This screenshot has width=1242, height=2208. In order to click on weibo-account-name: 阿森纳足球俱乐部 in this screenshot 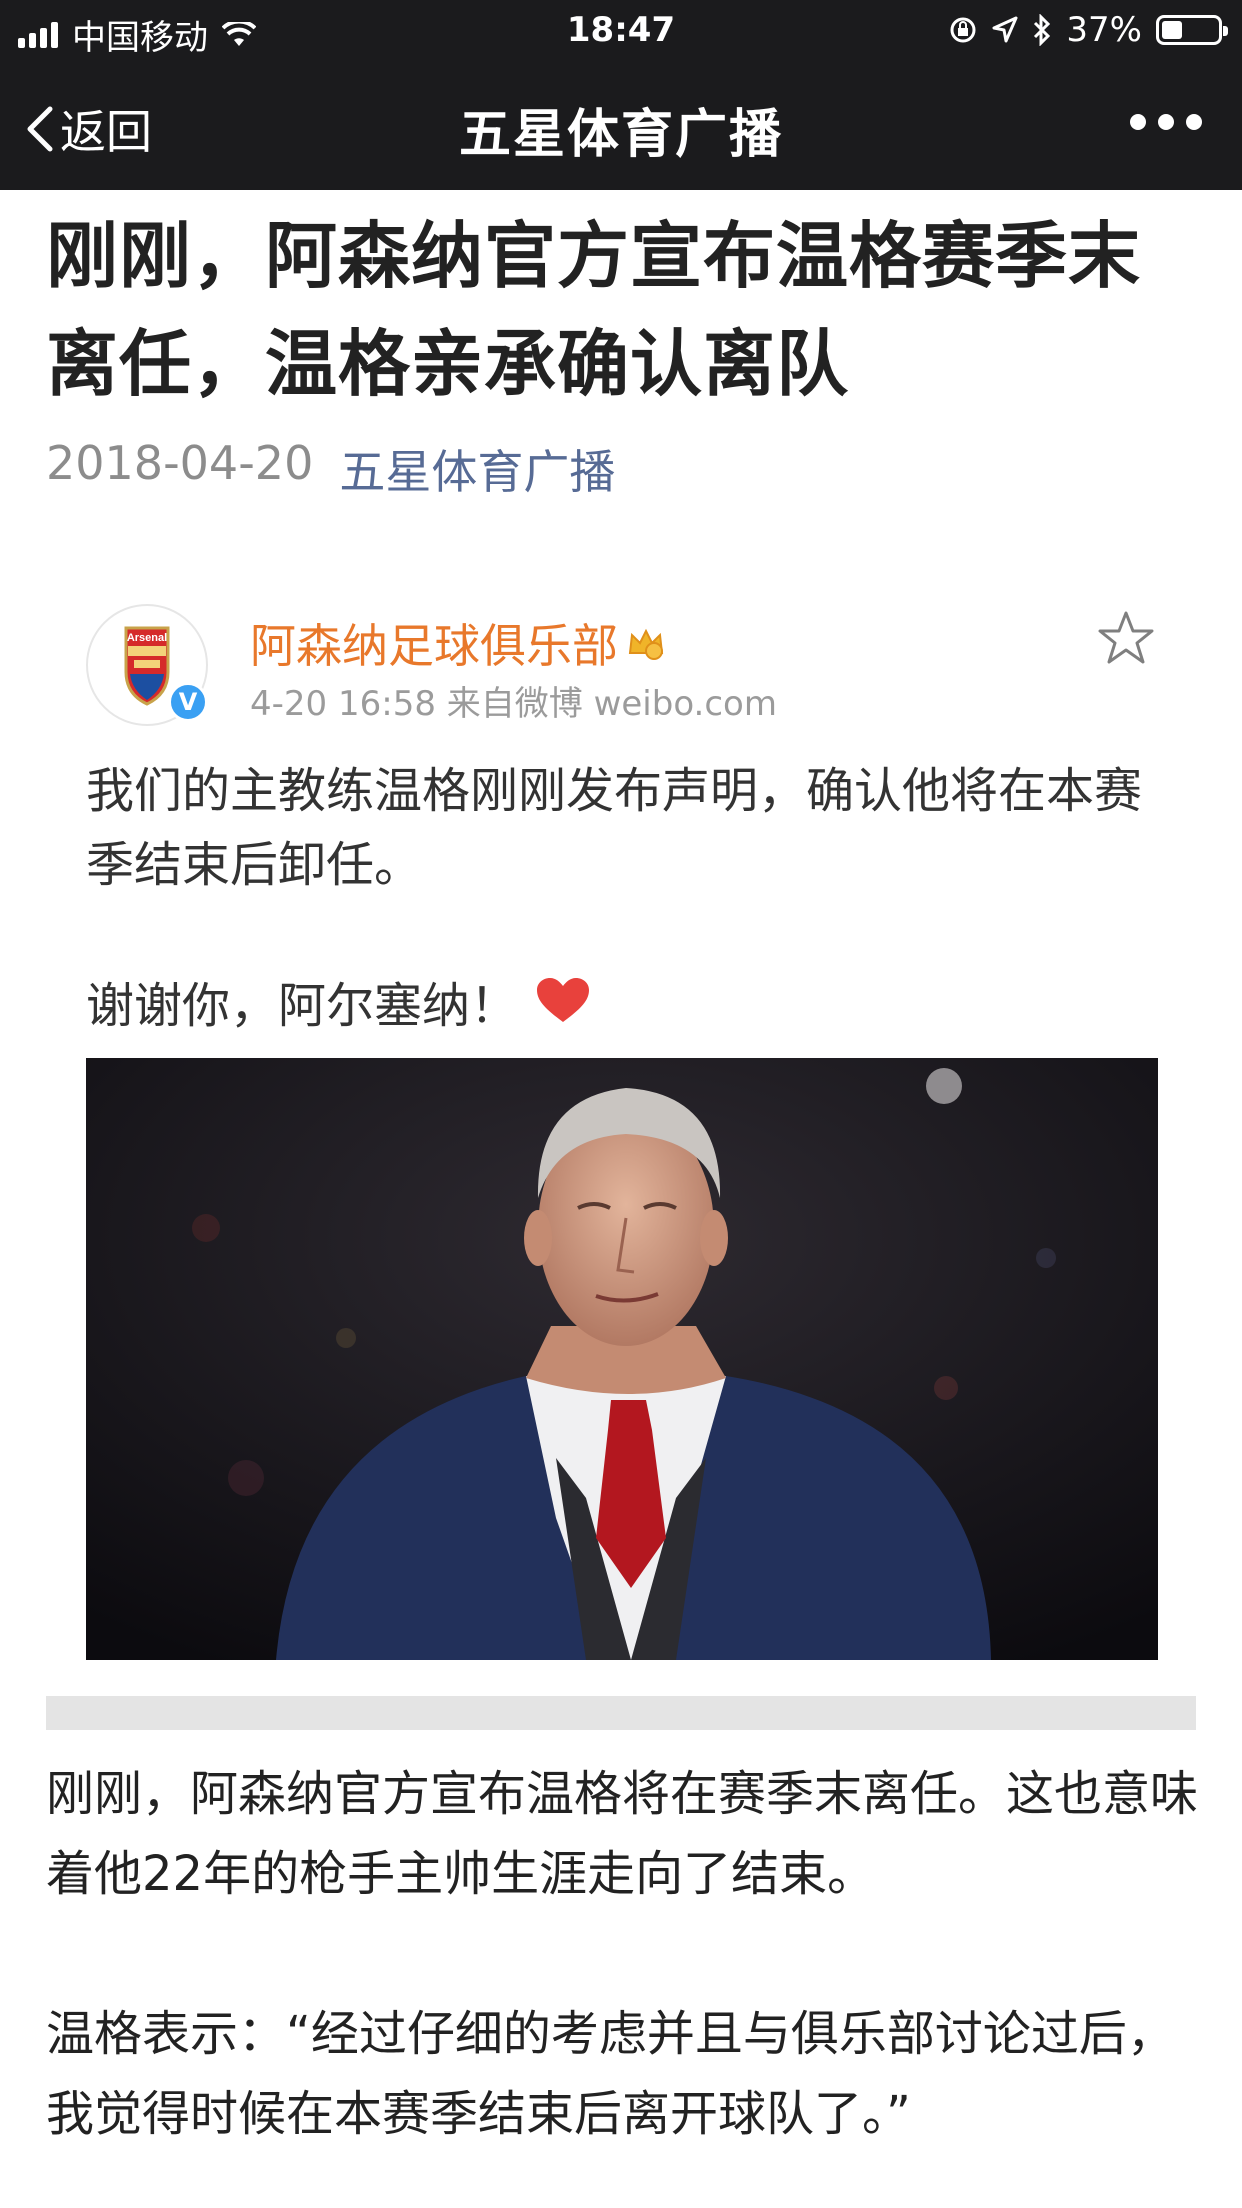, I will do `click(458, 643)`.